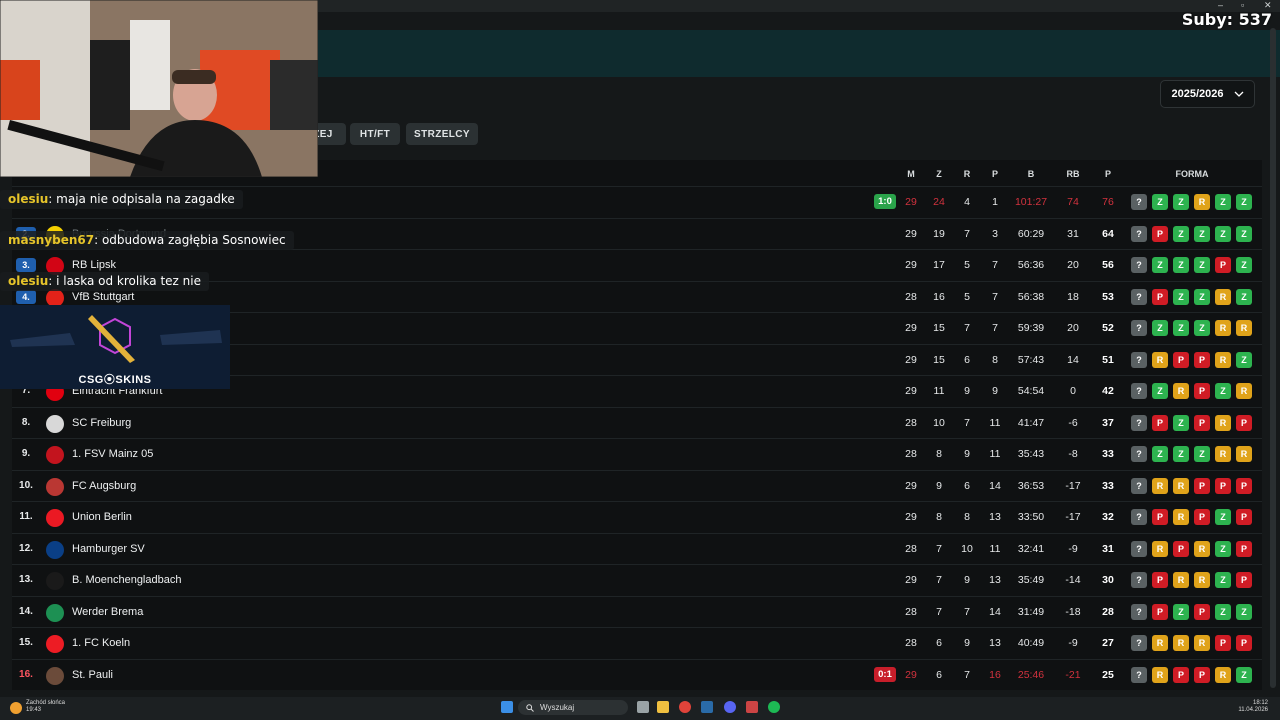  Describe the element at coordinates (1031, 174) in the screenshot. I see `col-goals: B` at that location.